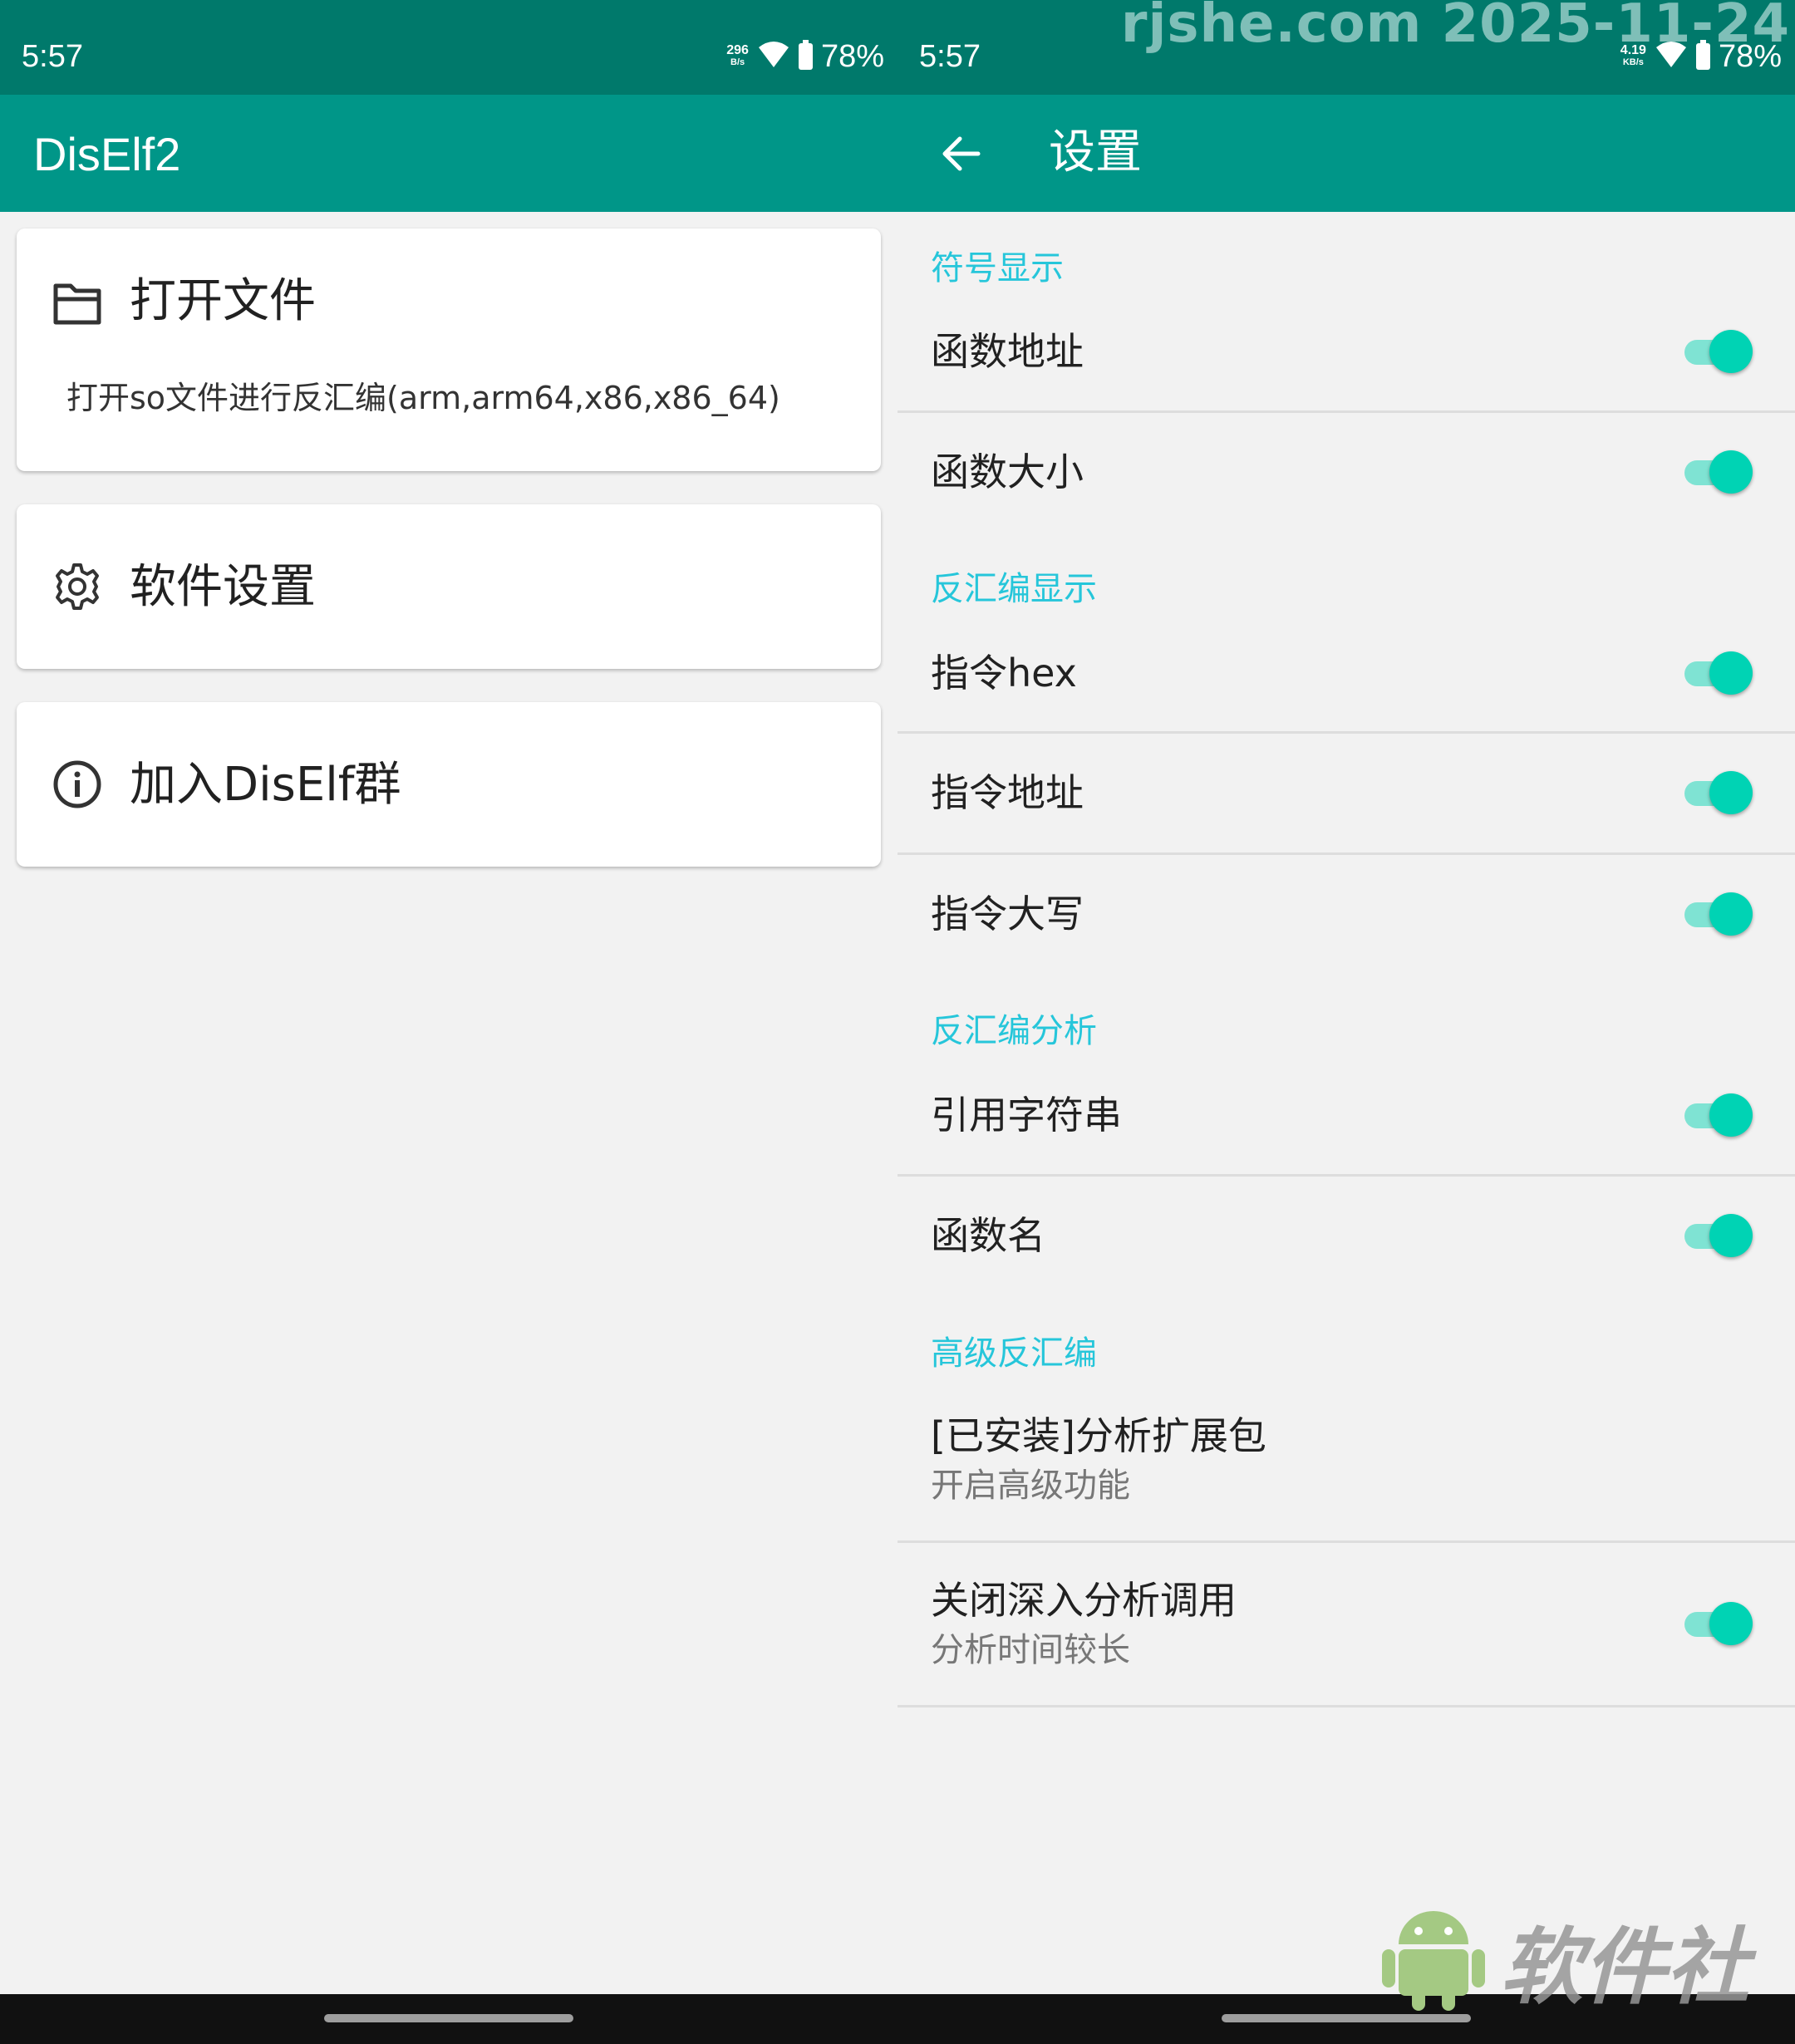 The width and height of the screenshot is (1795, 2044). What do you see at coordinates (449, 784) in the screenshot?
I see `join-group-card: 加入DisElf群` at bounding box center [449, 784].